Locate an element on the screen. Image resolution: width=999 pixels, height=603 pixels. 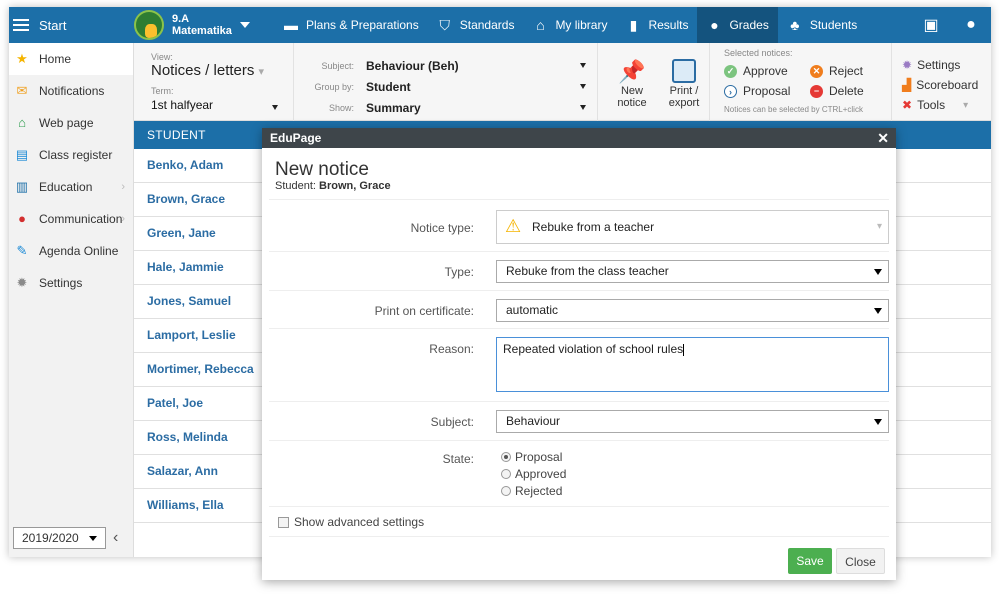
start-label: Start is located at coordinates (53, 25).